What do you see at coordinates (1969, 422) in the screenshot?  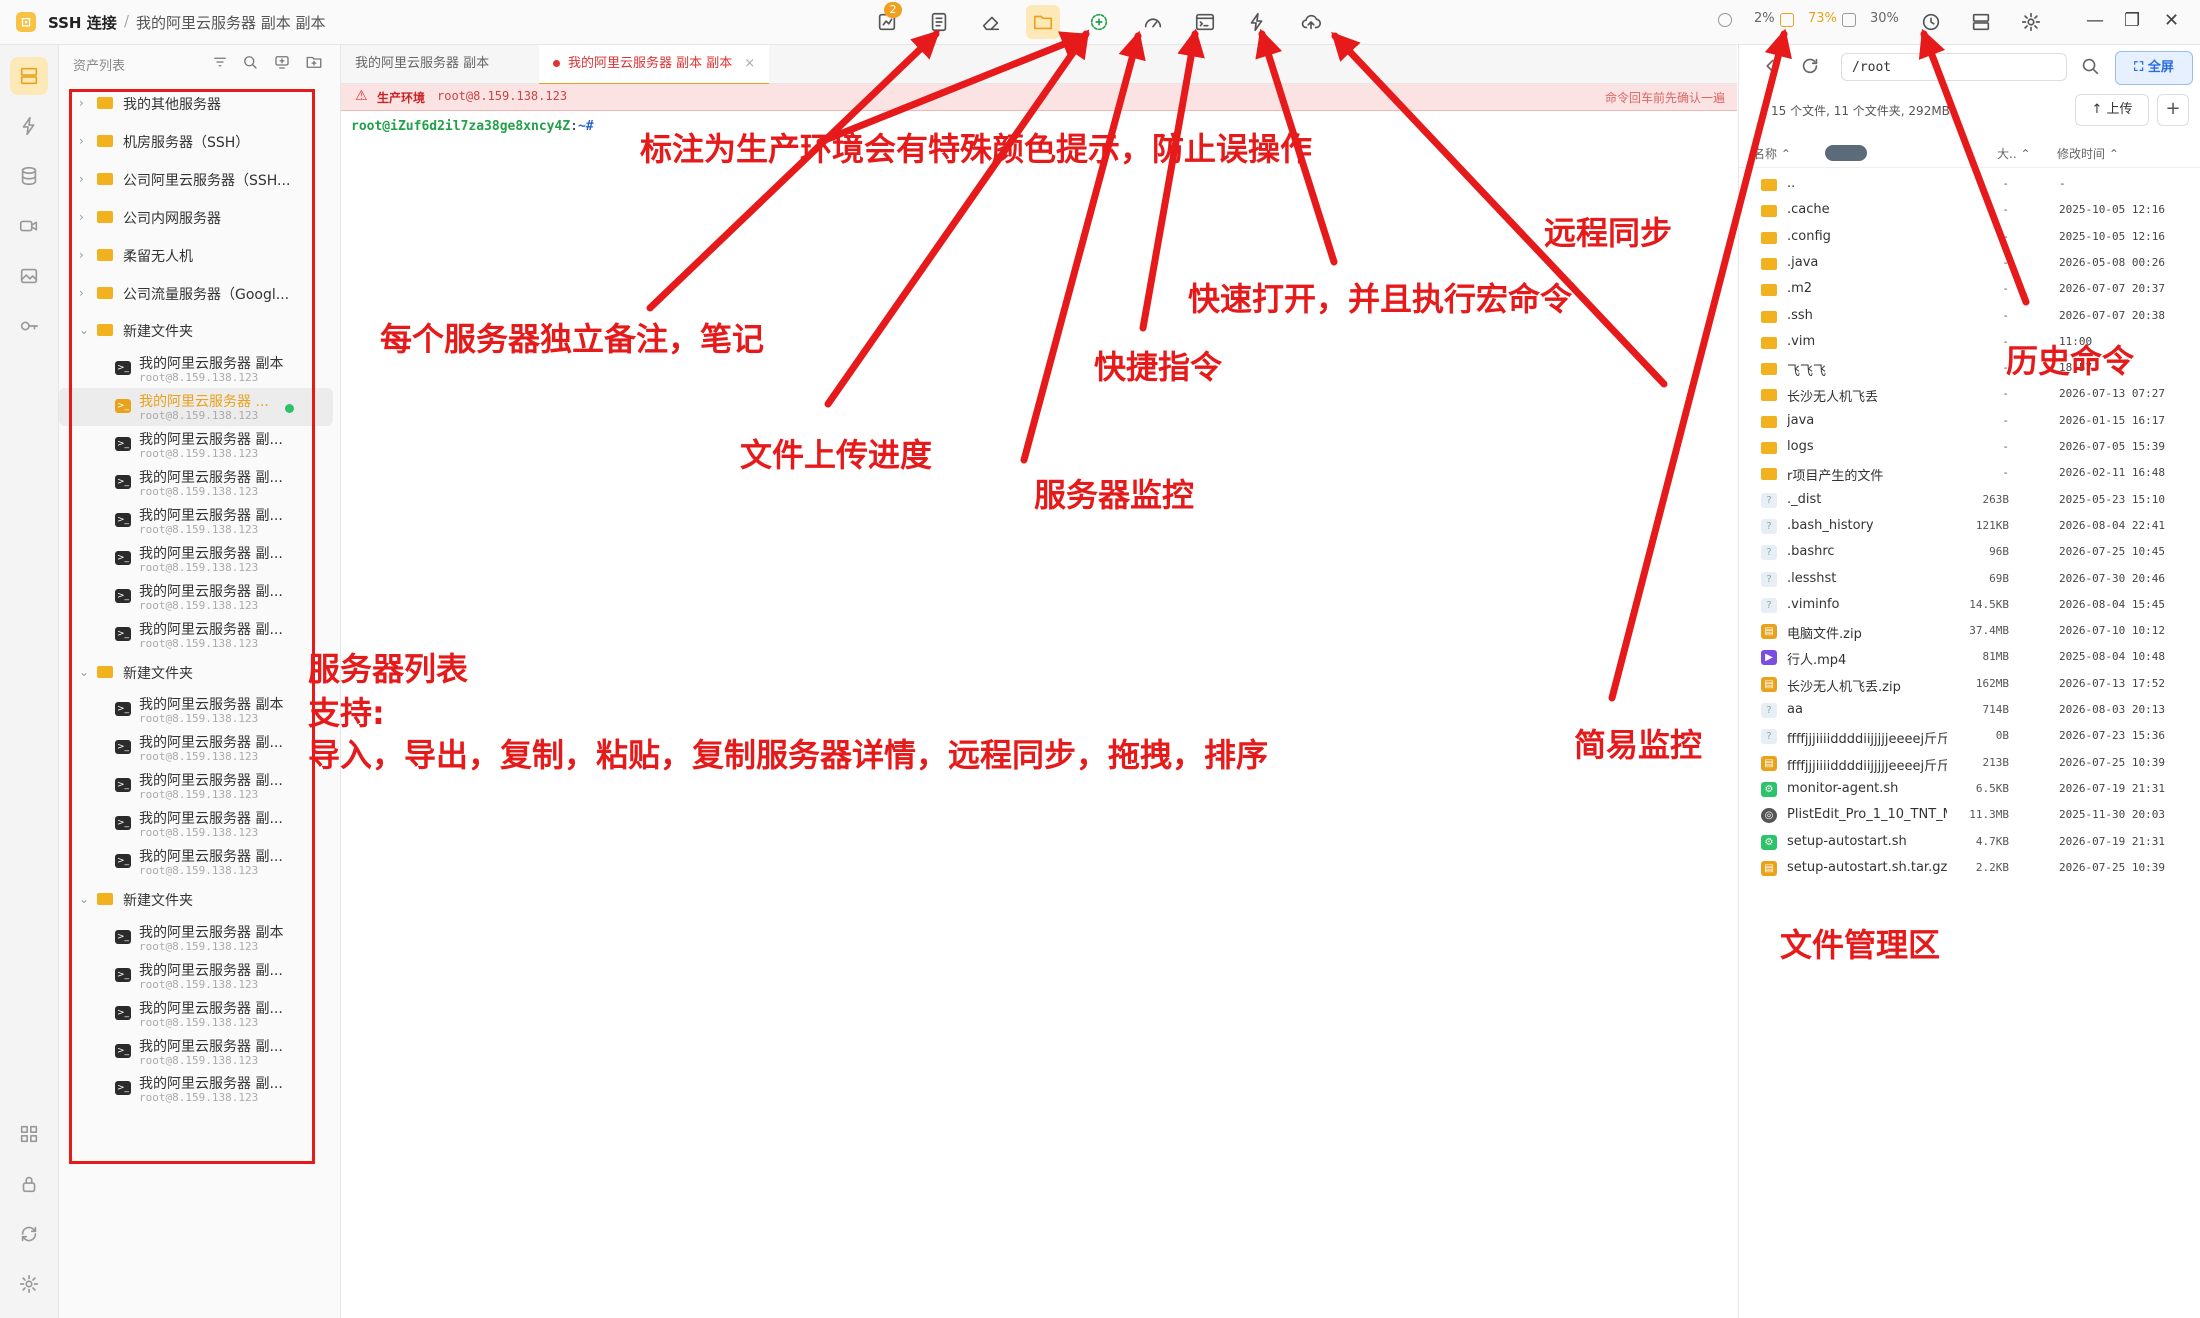 I see `file-row: java - 2026-01-15 16:17` at bounding box center [1969, 422].